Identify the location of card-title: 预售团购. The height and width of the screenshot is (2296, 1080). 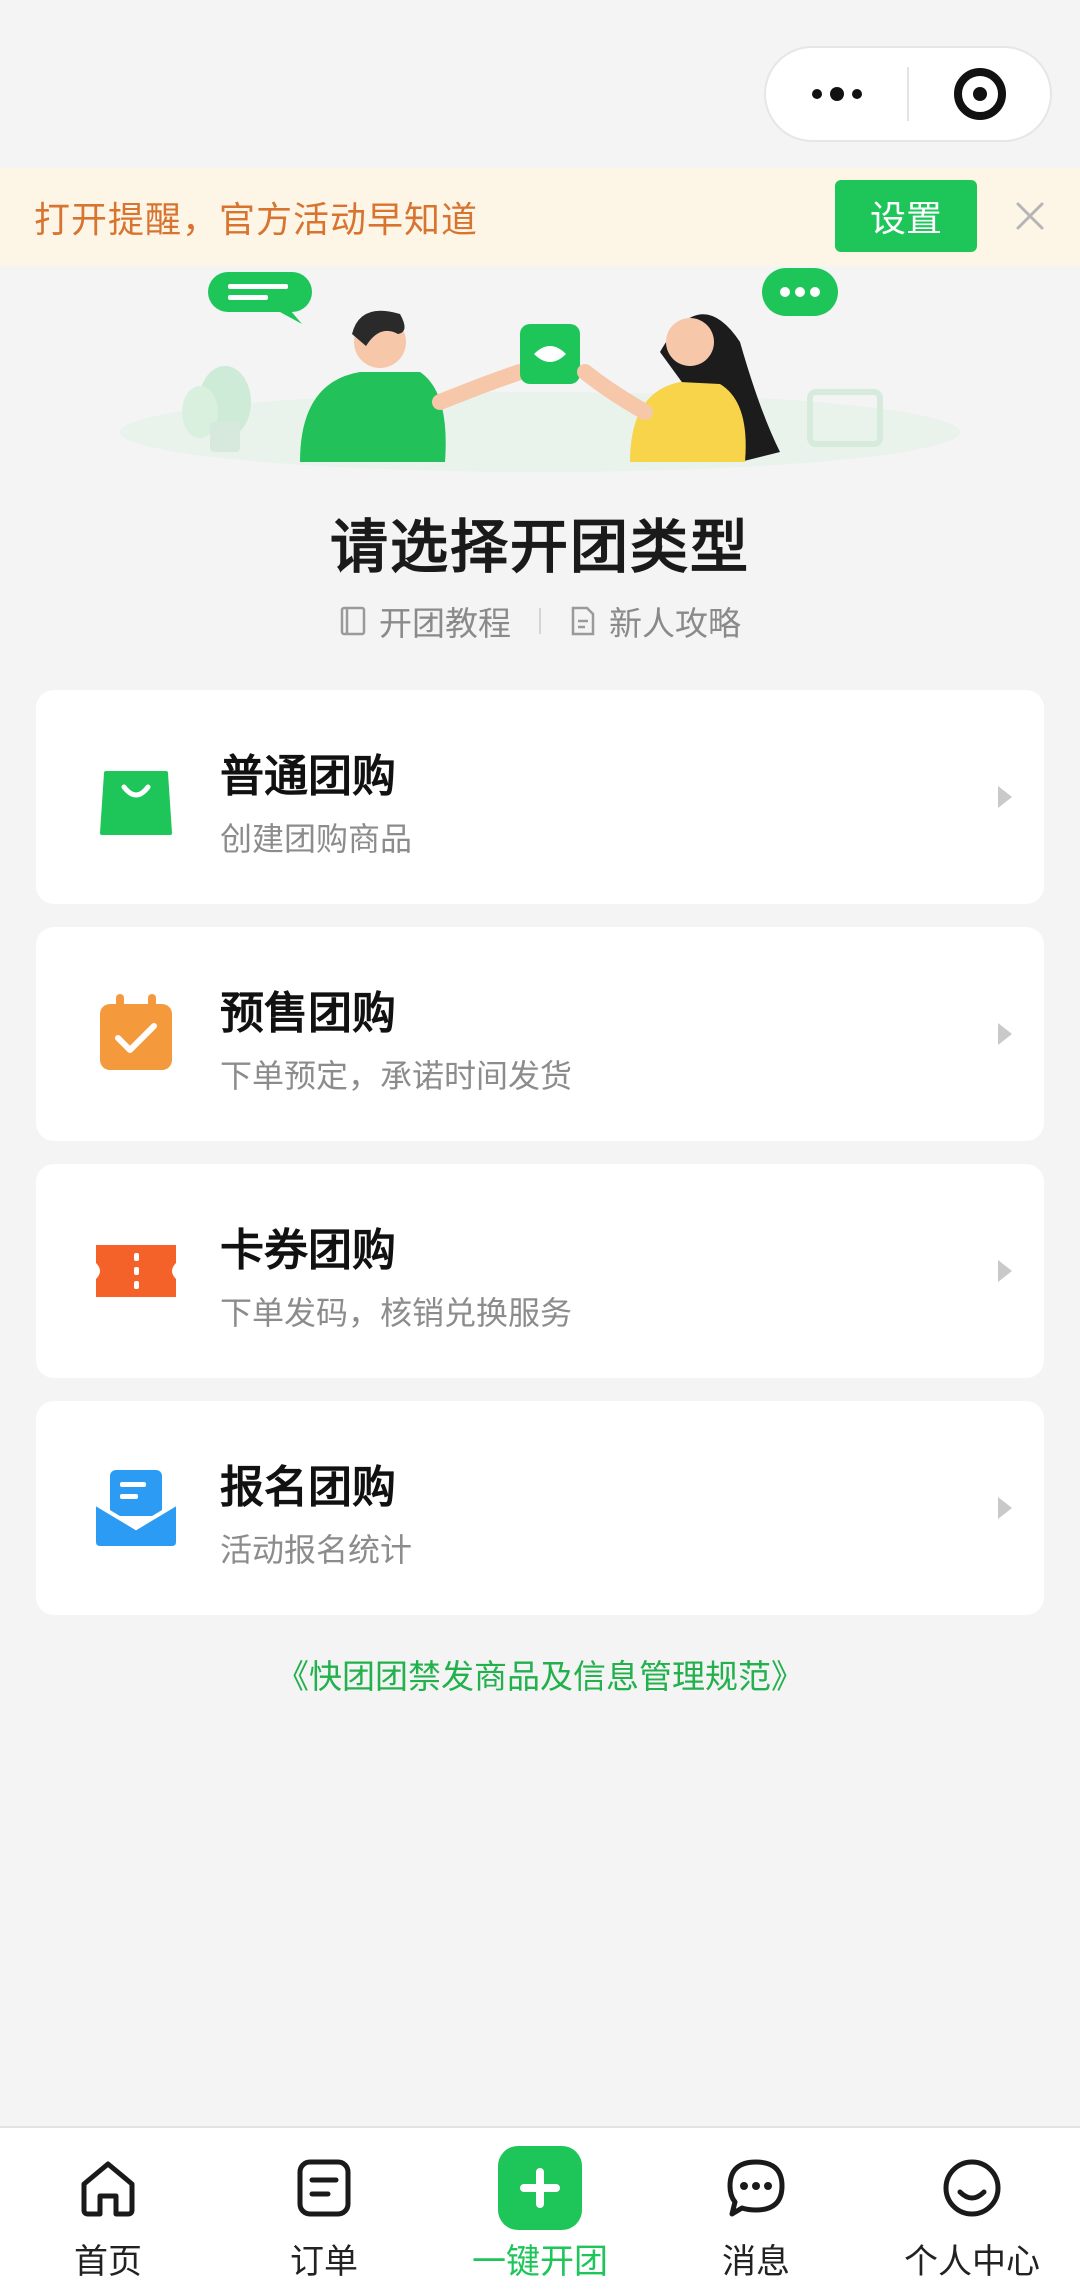
(308, 1013).